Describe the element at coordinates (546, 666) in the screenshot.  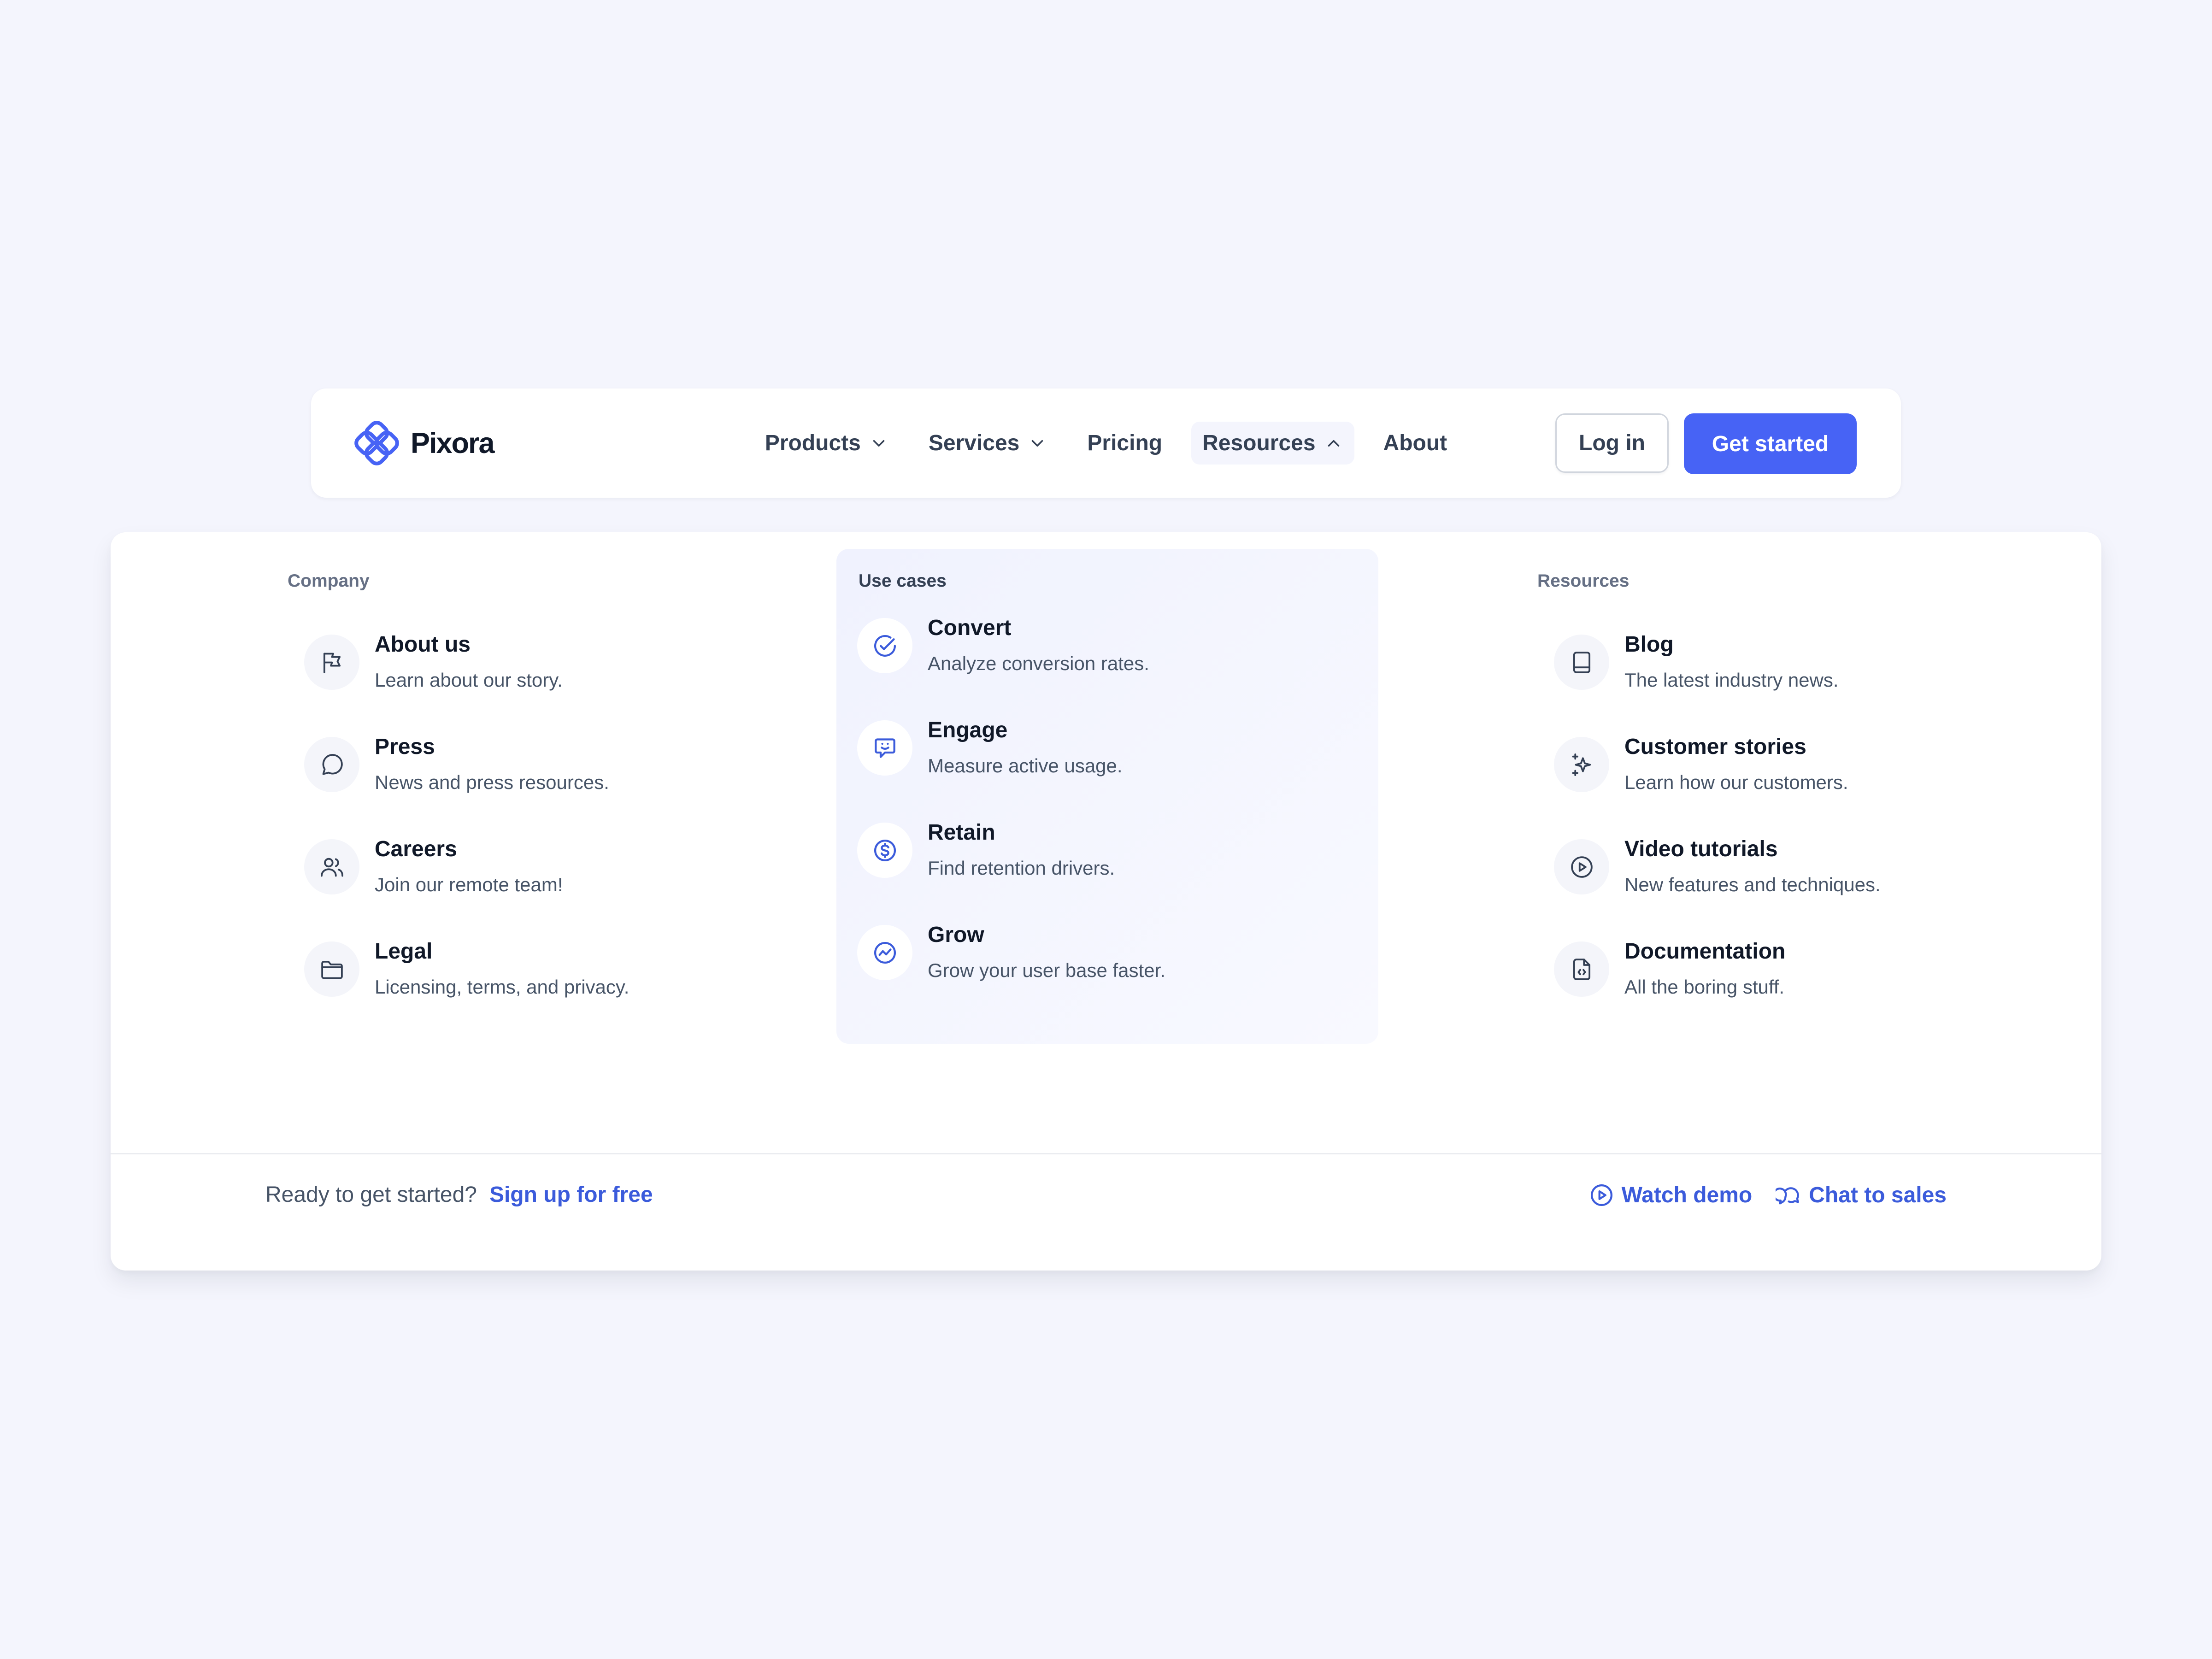
I see `menu-item-about-us: About us Learn about our story.` at that location.